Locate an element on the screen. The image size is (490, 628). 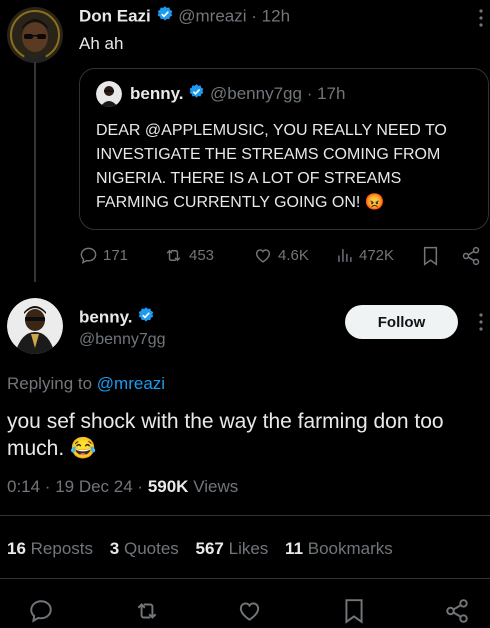
stat-bookmarks: 11 Bookmarks is located at coordinates (339, 548).